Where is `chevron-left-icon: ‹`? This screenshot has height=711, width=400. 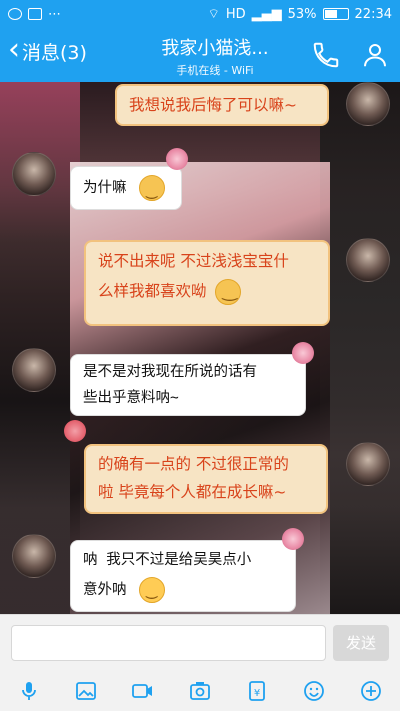
chevron-left-icon: ‹ is located at coordinates (14, 49).